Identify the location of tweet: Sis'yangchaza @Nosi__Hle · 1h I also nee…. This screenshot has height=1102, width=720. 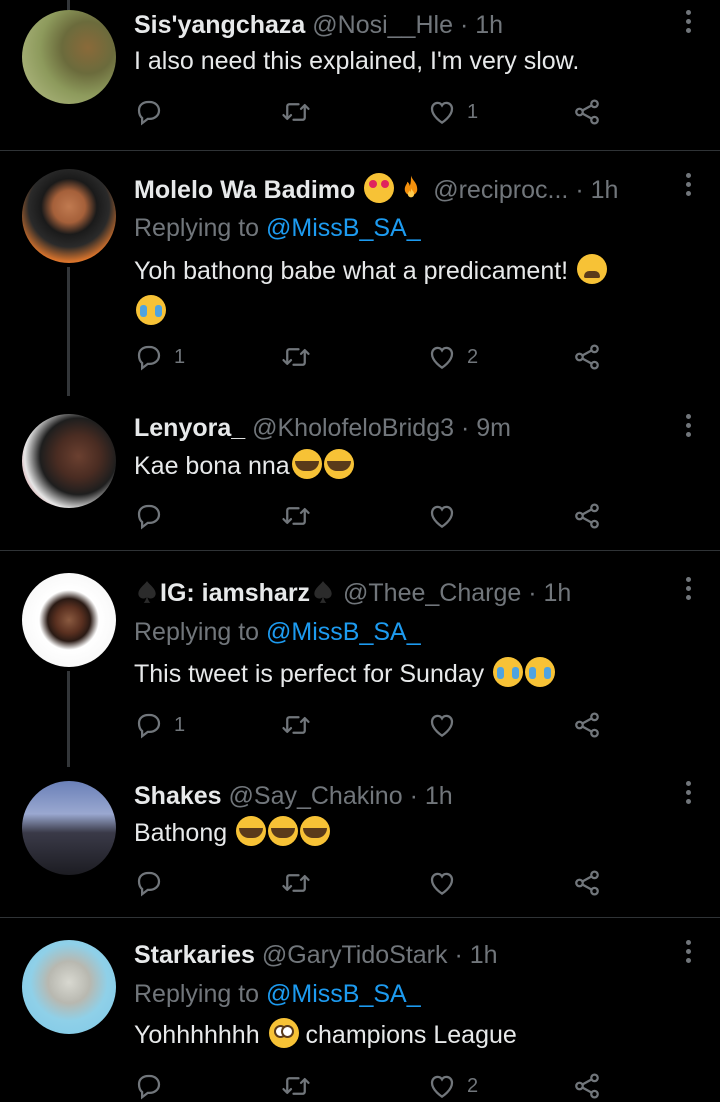
(360, 75).